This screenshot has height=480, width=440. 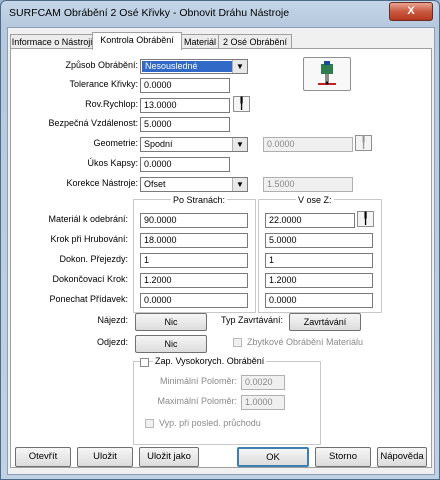 What do you see at coordinates (308, 184) in the screenshot?
I see `tool-comp-extra-input: 1.5000` at bounding box center [308, 184].